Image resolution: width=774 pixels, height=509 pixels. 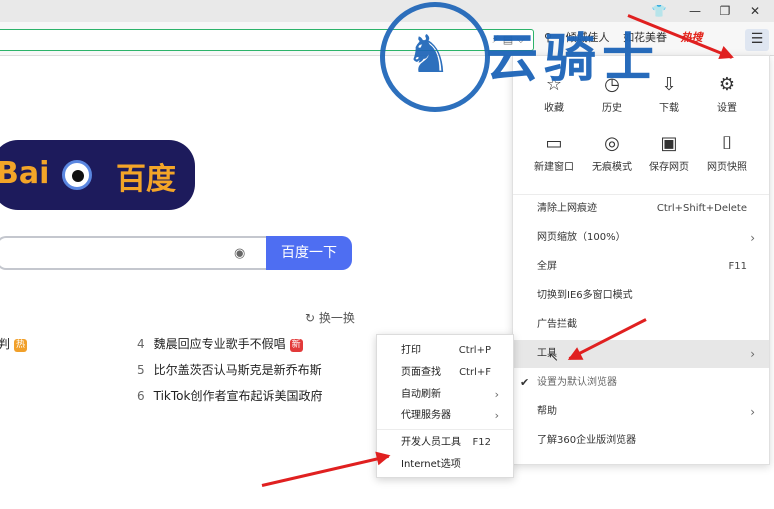 I want to click on menu-snapshot-button: ⌷ 网页快照, so click(x=727, y=153).